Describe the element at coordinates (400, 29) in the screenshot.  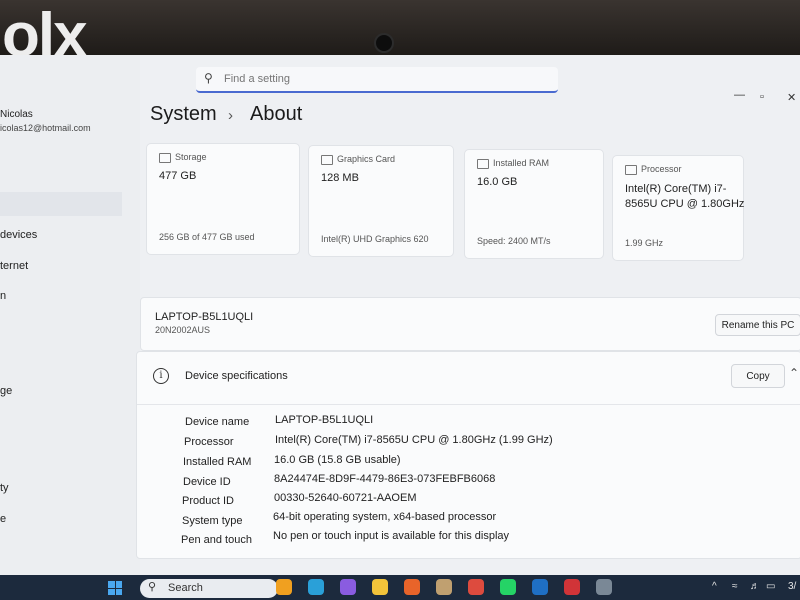
I see `laptop-bezel` at that location.